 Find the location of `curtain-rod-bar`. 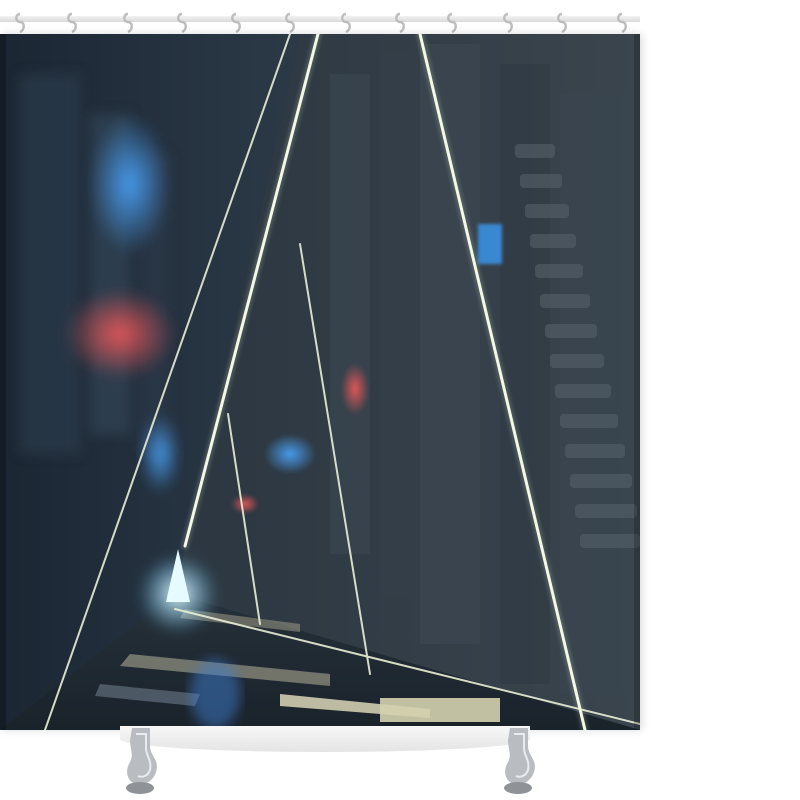

curtain-rod-bar is located at coordinates (320, 19).